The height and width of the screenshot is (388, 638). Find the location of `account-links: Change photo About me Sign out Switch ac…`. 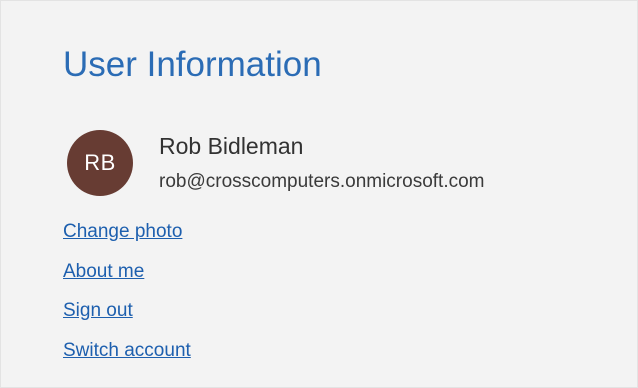

account-links: Change photo About me Sign out Switch ac… is located at coordinates (127, 296).